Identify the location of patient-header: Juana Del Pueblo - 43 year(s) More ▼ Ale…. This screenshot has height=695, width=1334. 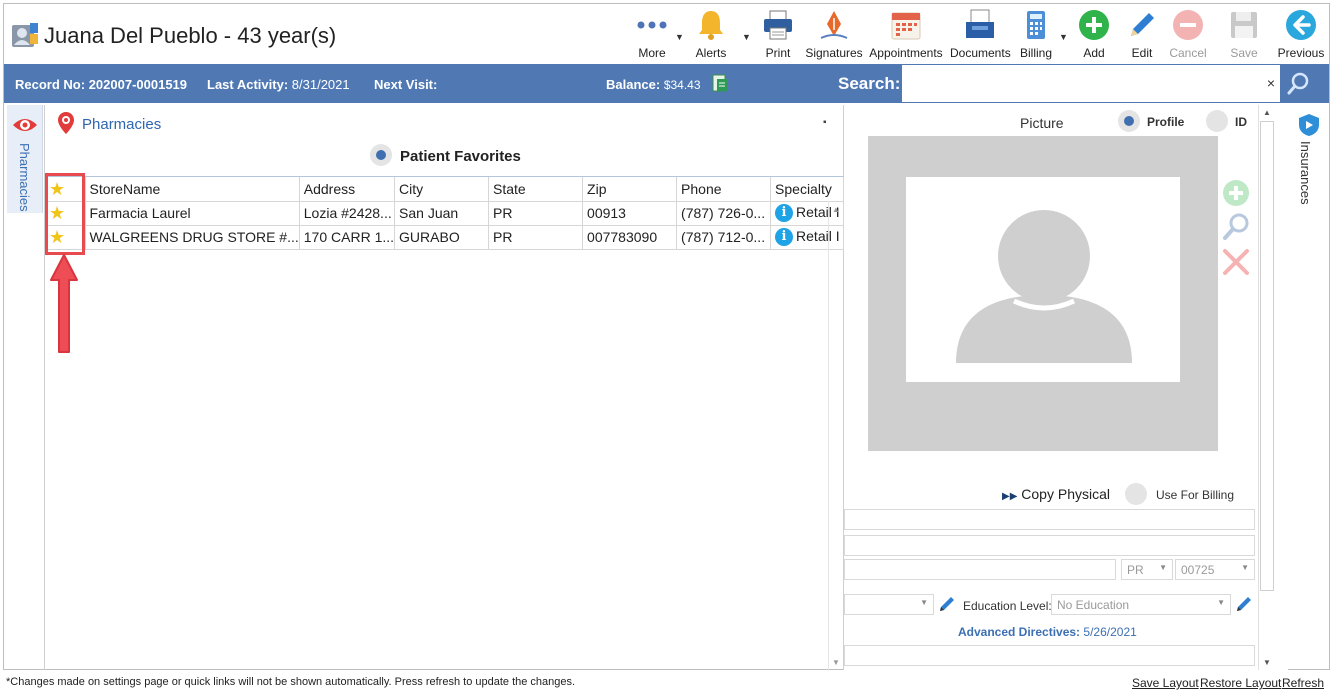
(666, 33).